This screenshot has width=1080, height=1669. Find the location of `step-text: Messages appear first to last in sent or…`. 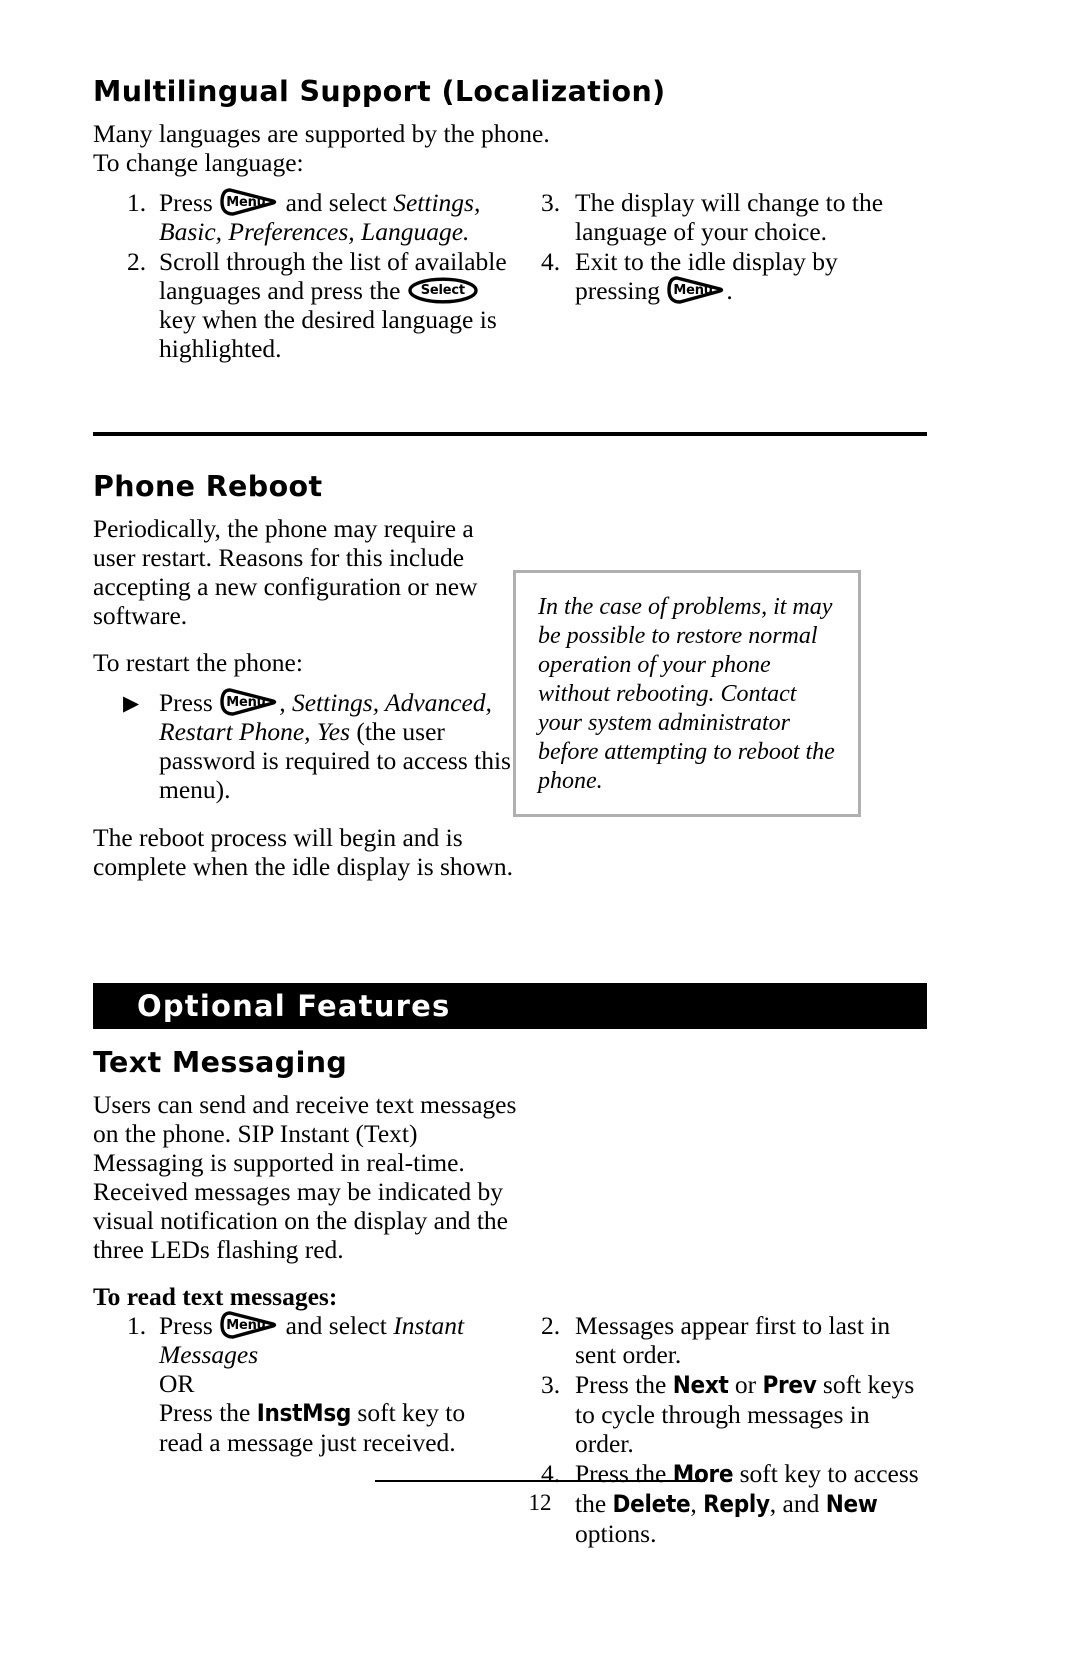

step-text: Messages appear first to last in sent or… is located at coordinates (733, 1340).